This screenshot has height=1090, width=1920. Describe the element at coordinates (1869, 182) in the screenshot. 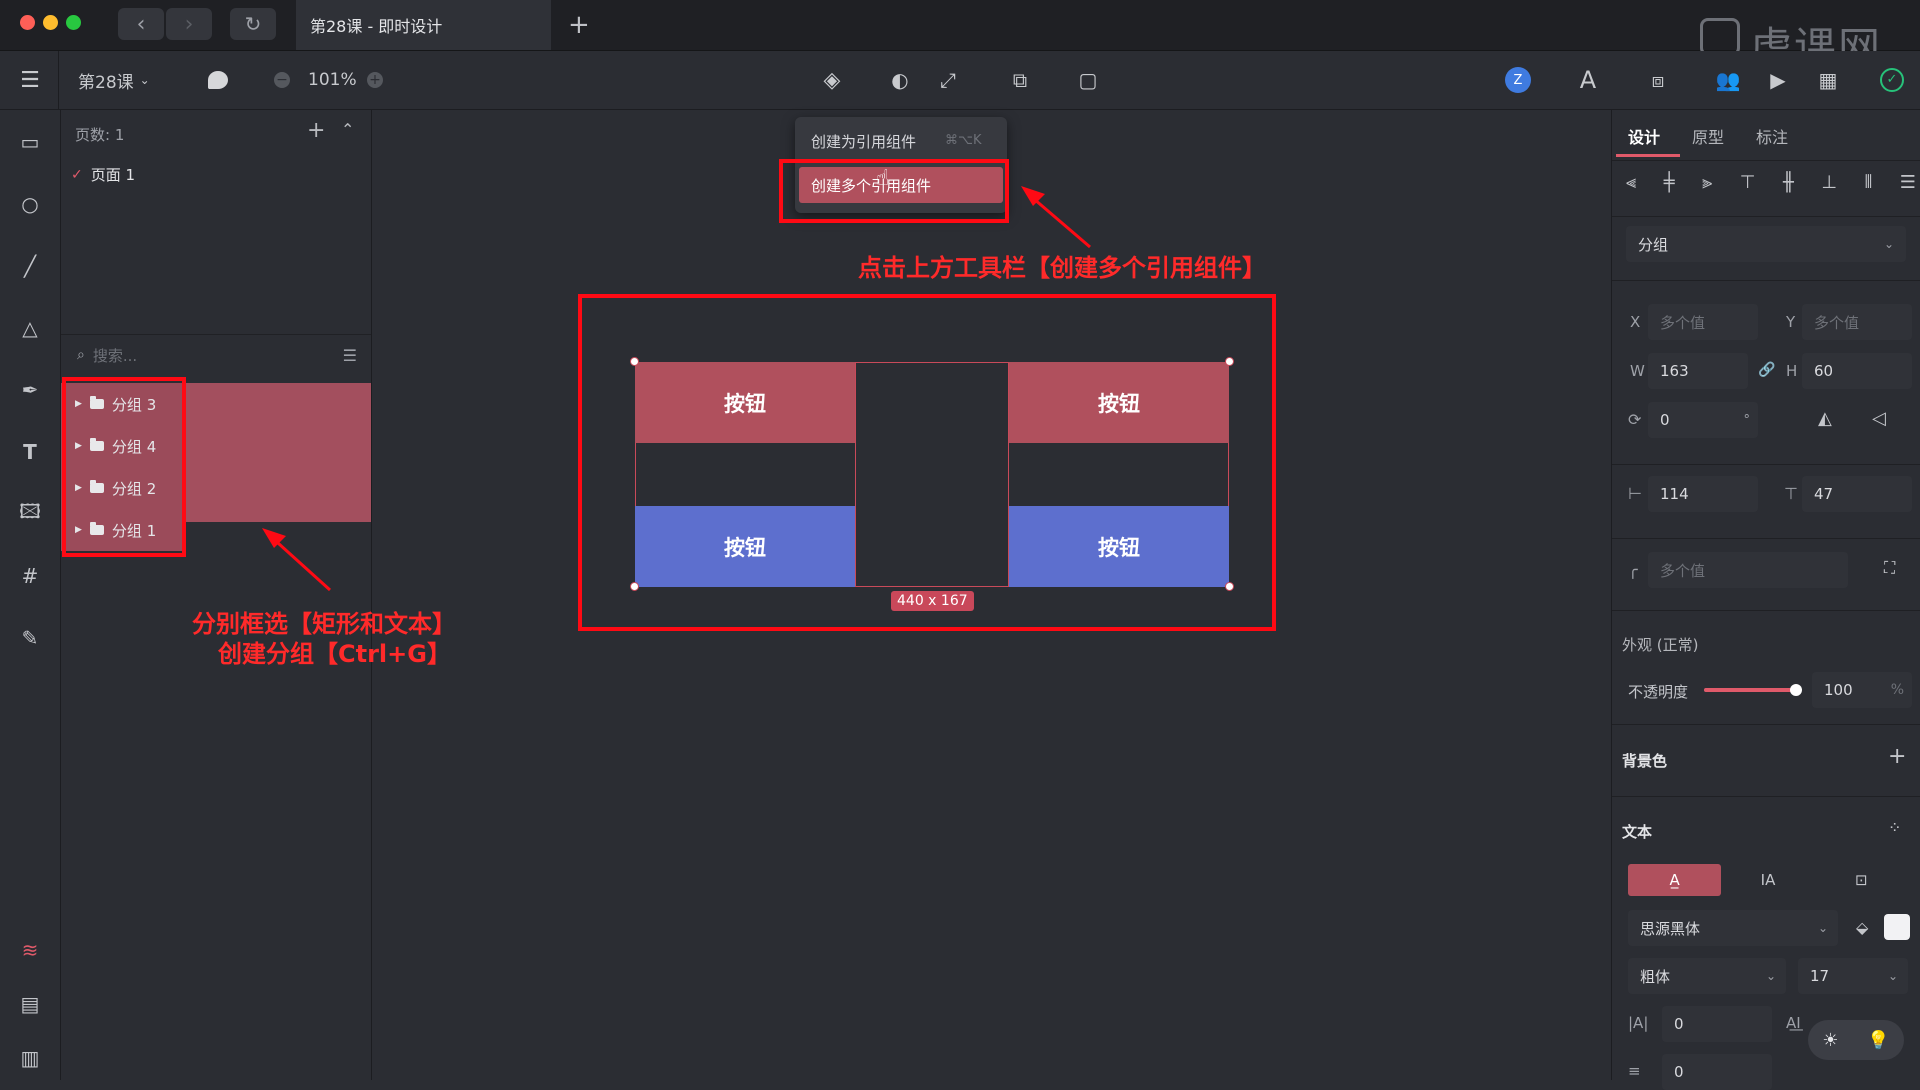

I see `distribute-h-icon: ⫴` at that location.